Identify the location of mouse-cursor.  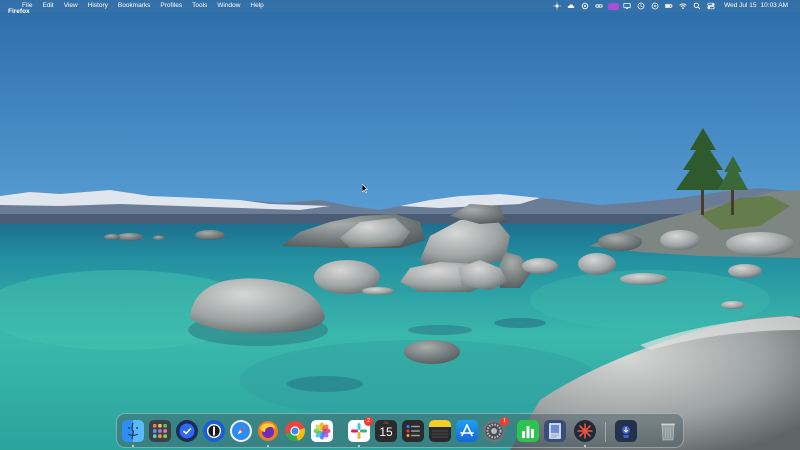
(365, 188).